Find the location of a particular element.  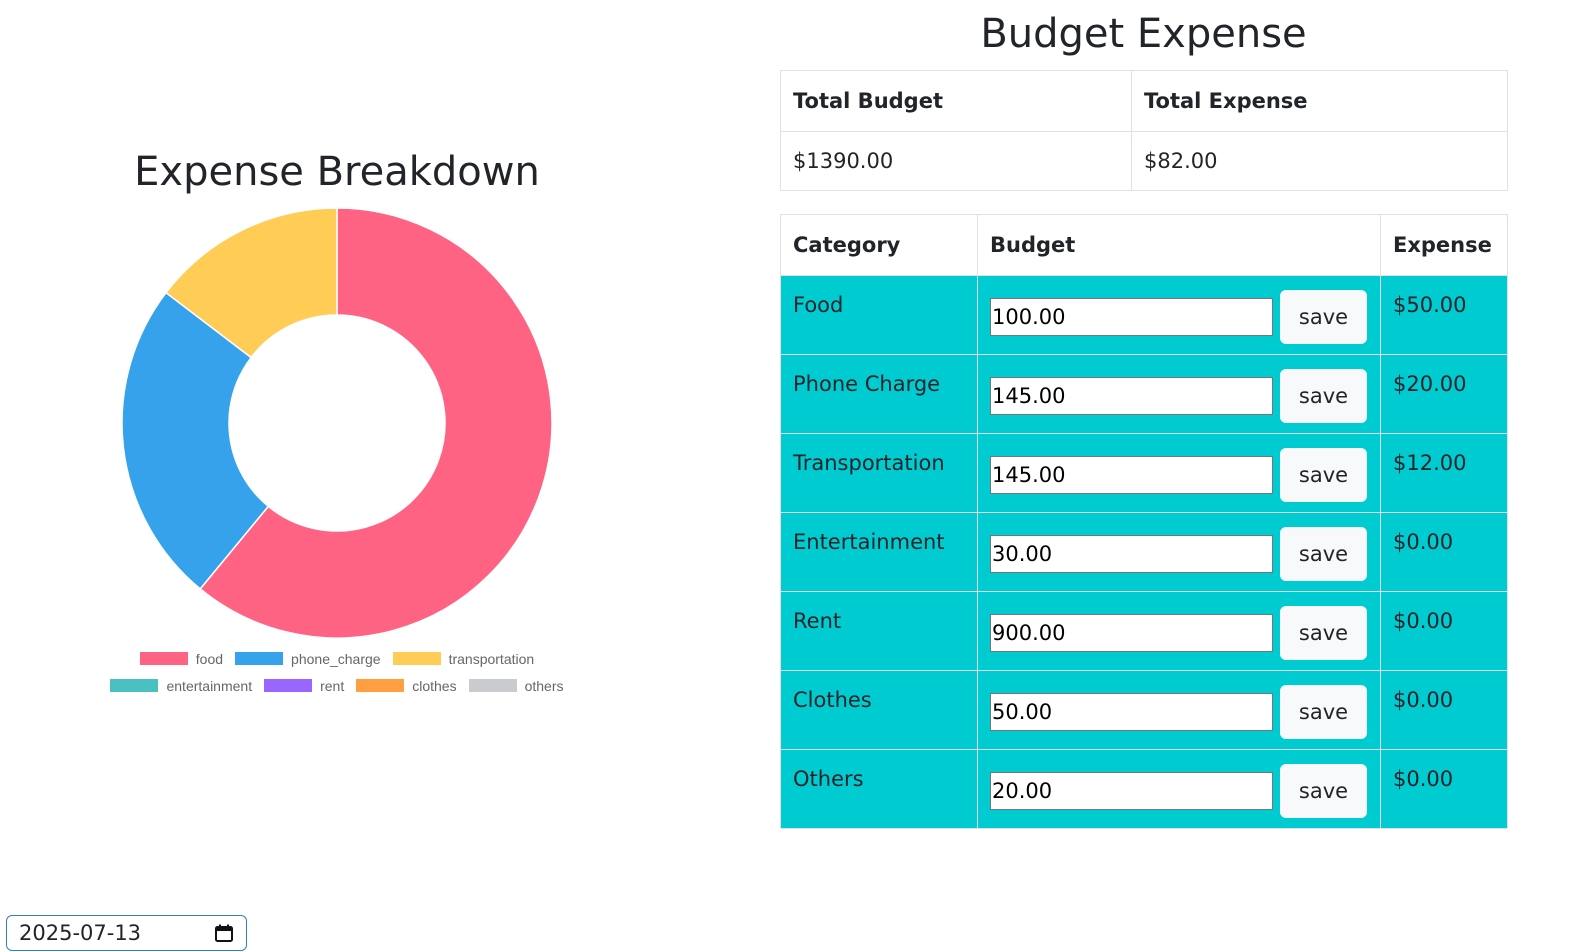

total-budget-header: Total Budget is located at coordinates (956, 101).